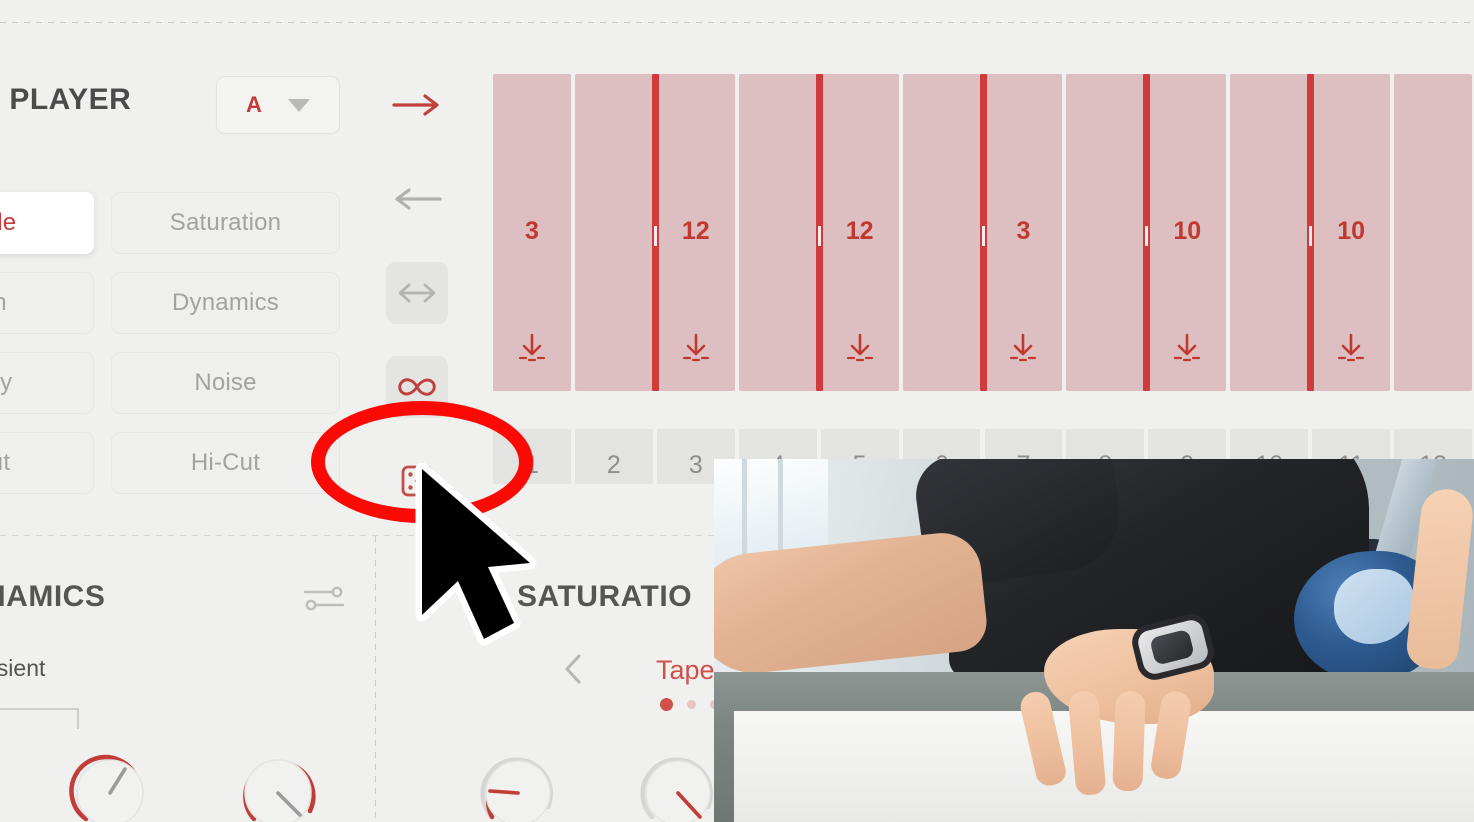 This screenshot has height=822, width=1474. What do you see at coordinates (1129, 703) in the screenshot?
I see `video-right-hand` at bounding box center [1129, 703].